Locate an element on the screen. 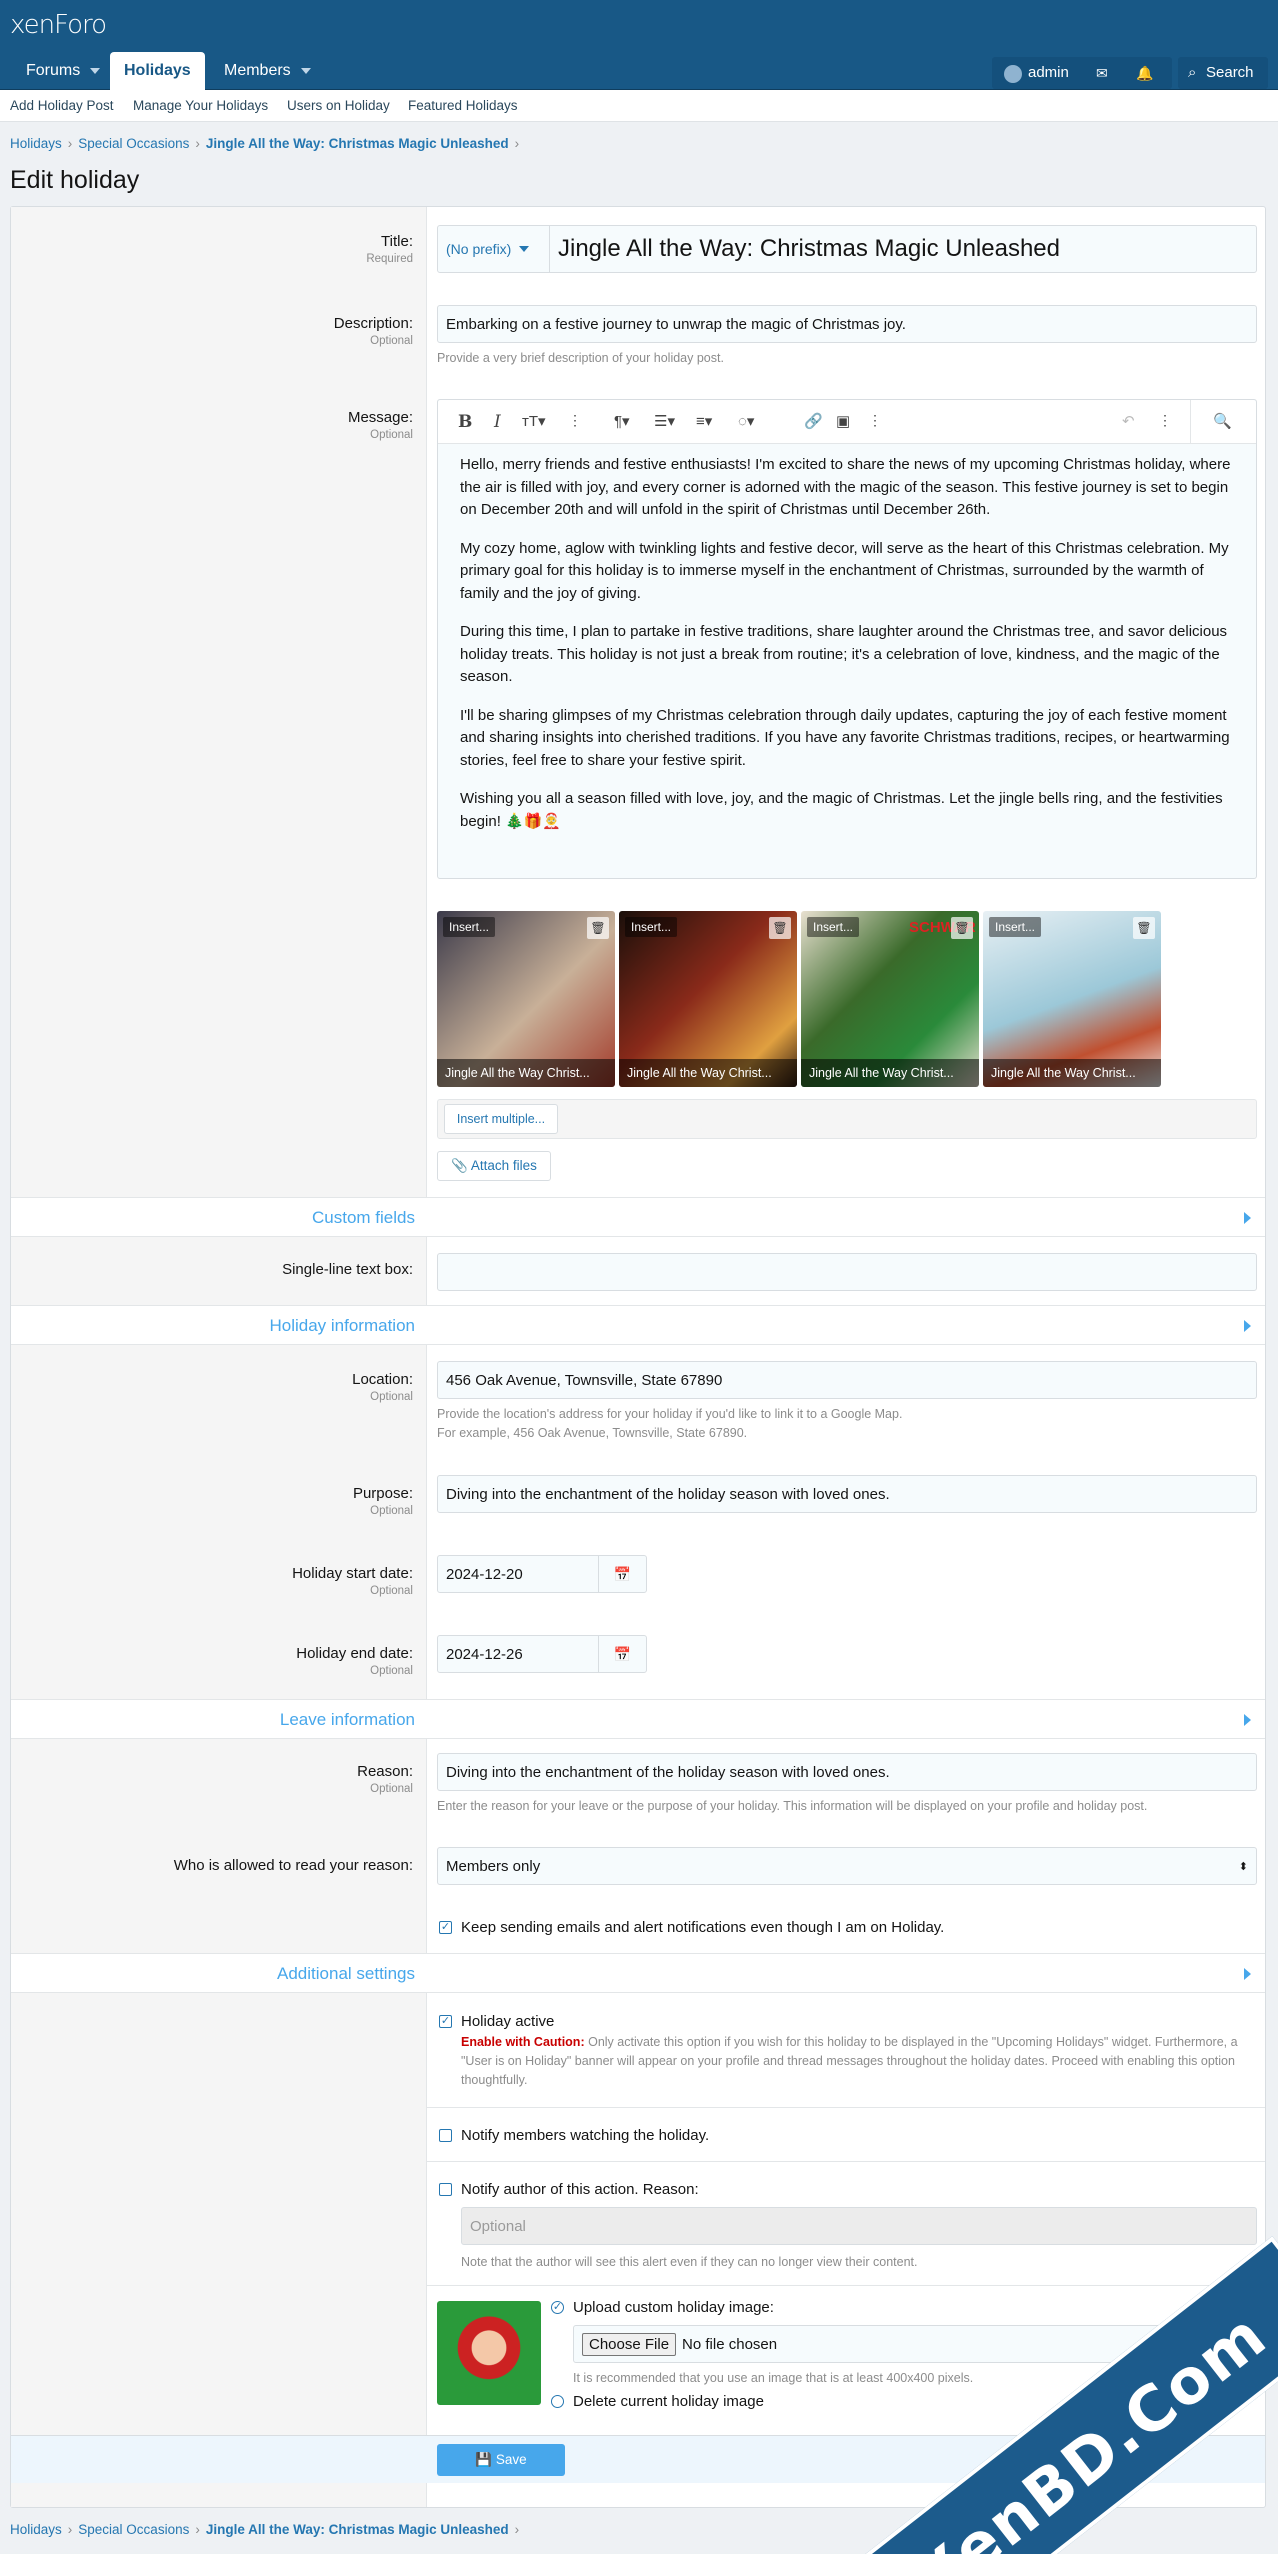 The height and width of the screenshot is (2554, 1278). section-custom-fields: Custom fields is located at coordinates (638, 1217).